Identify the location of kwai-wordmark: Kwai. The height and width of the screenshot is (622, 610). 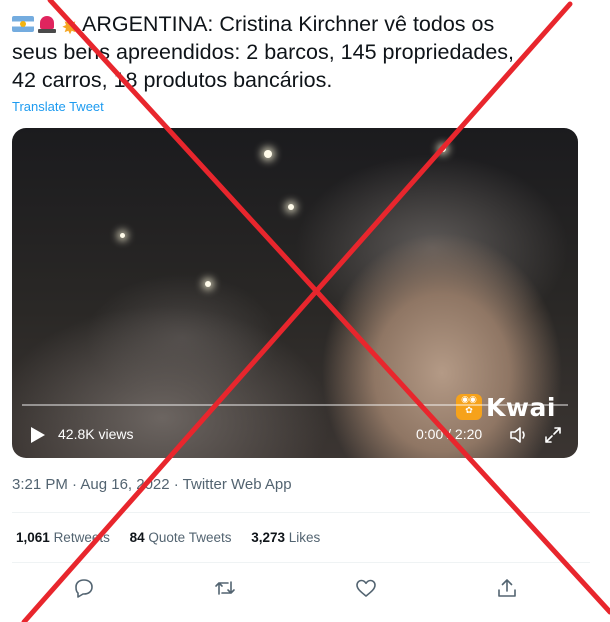
(521, 407).